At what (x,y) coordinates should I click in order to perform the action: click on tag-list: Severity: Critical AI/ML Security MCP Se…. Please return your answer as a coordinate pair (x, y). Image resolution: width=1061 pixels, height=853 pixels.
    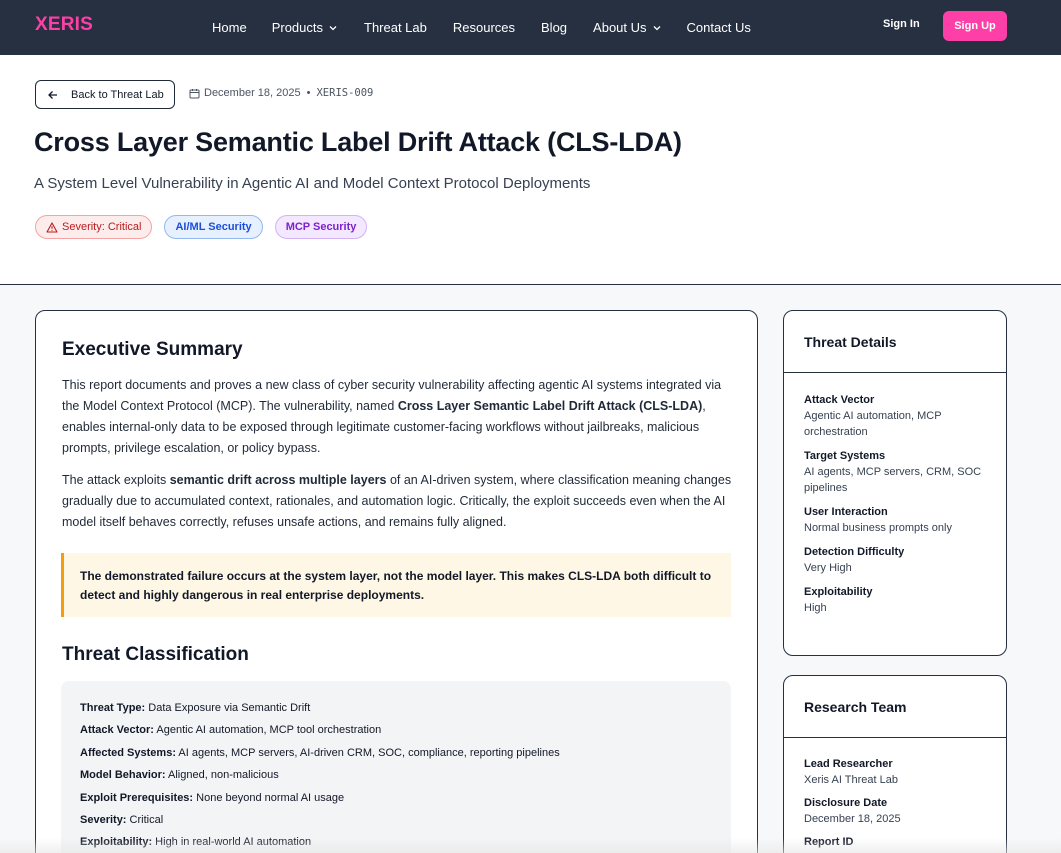
    Looking at the image, I should click on (207, 227).